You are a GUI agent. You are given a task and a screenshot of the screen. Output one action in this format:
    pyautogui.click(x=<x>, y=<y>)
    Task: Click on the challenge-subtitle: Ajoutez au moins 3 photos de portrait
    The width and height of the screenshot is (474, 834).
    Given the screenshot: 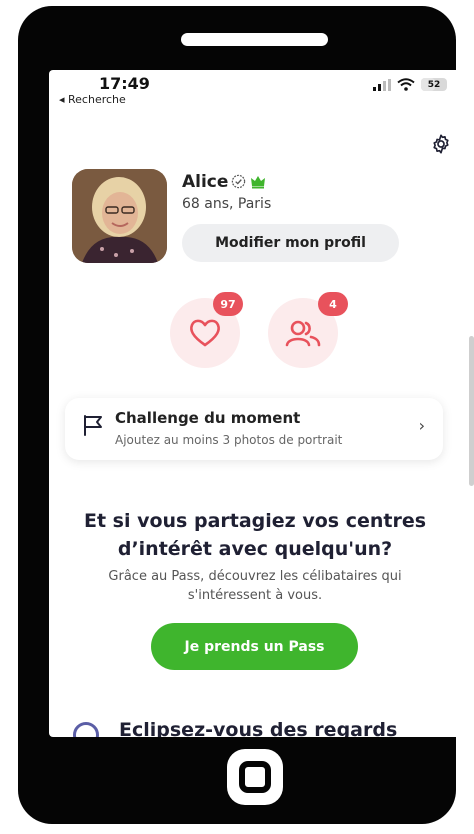 What is the action you would take?
    pyautogui.click(x=229, y=440)
    